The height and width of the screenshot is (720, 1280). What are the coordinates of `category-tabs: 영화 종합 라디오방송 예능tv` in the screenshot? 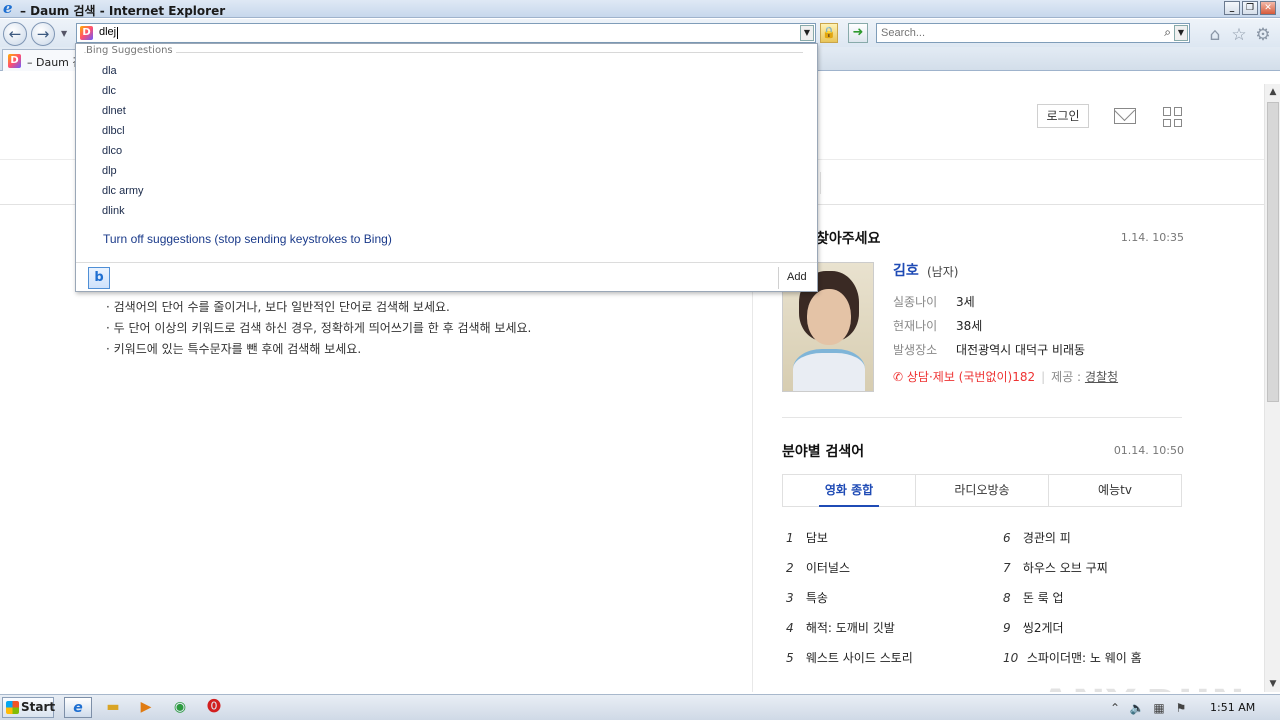 It's located at (982, 490).